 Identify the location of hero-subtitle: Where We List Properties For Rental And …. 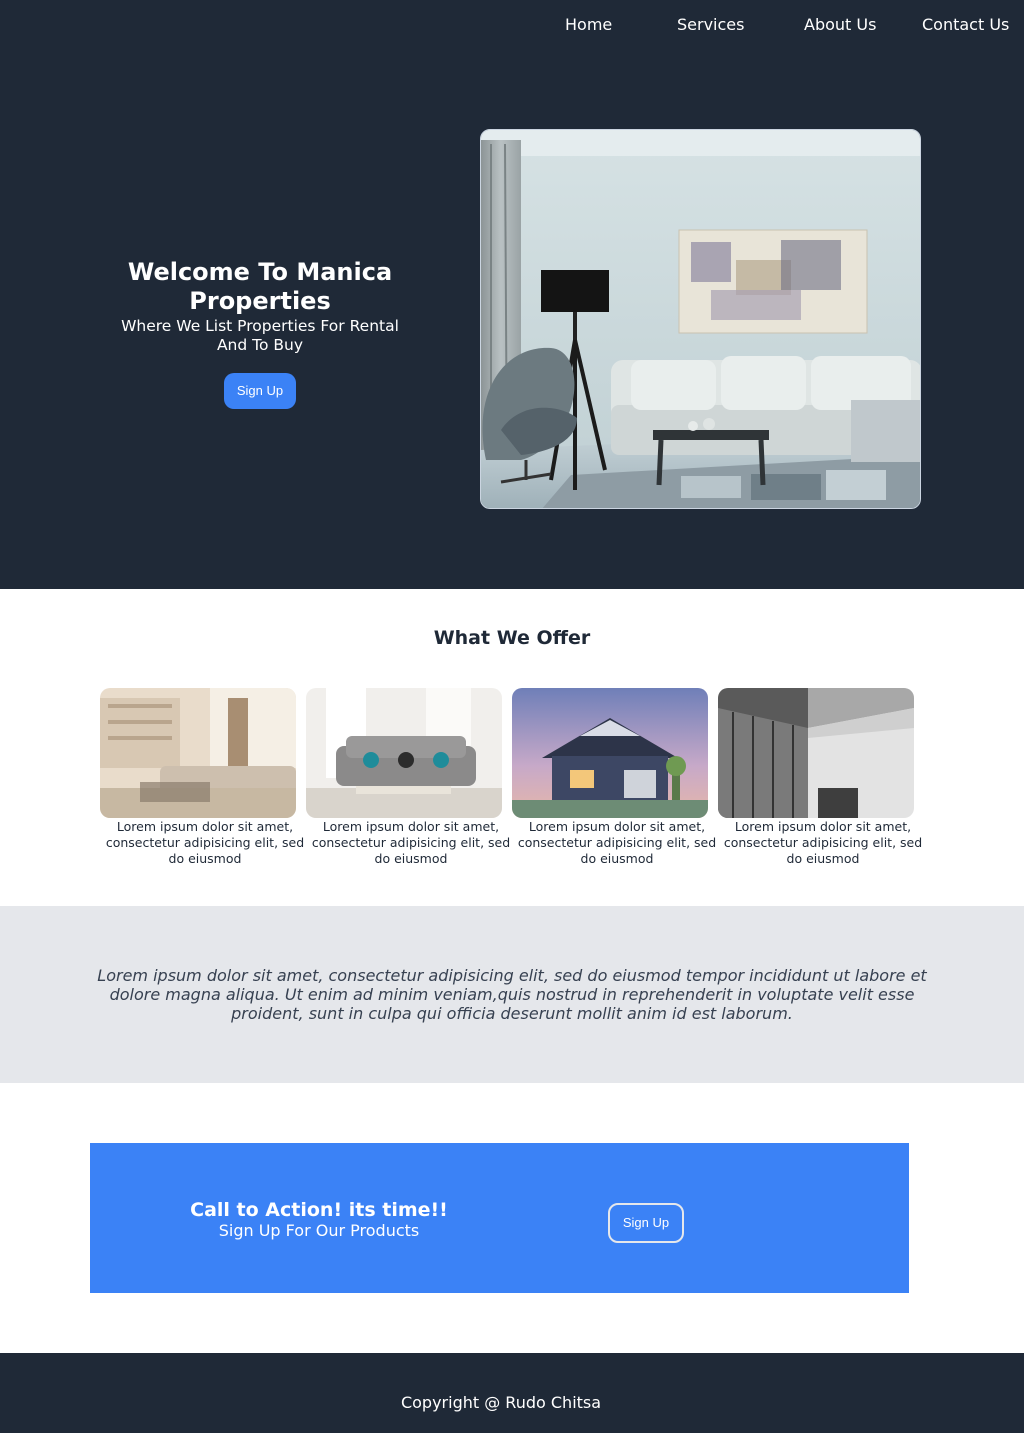
(260, 335).